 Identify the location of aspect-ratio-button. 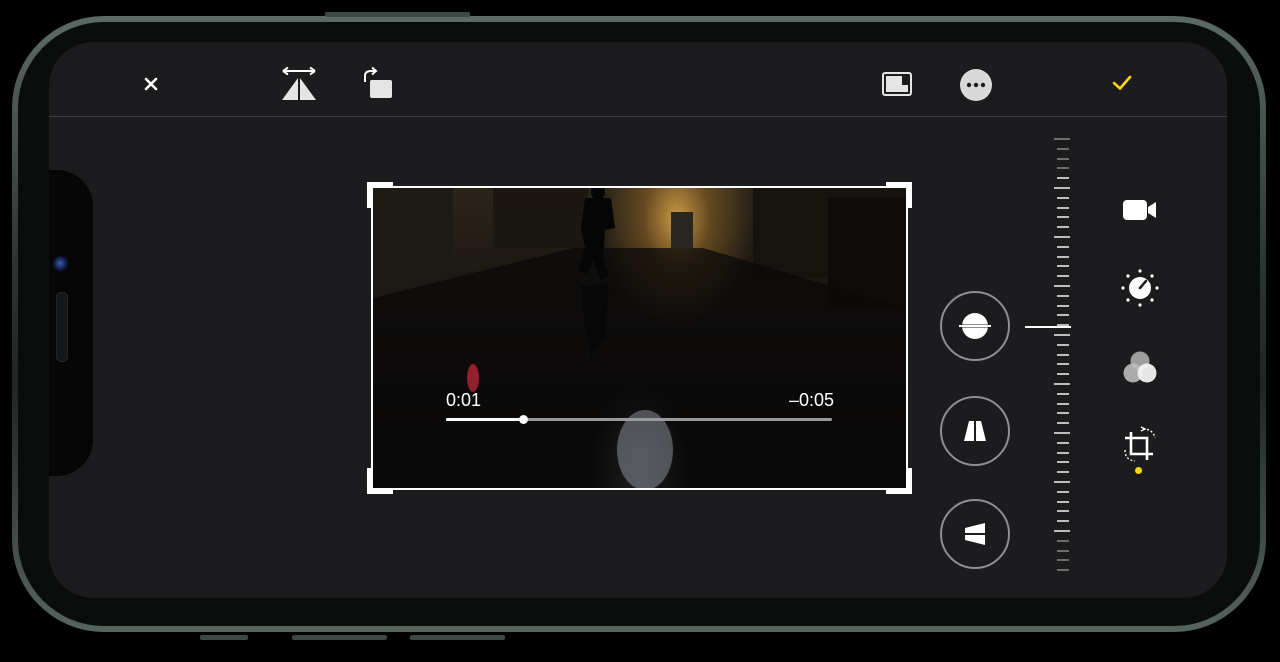
(897, 84).